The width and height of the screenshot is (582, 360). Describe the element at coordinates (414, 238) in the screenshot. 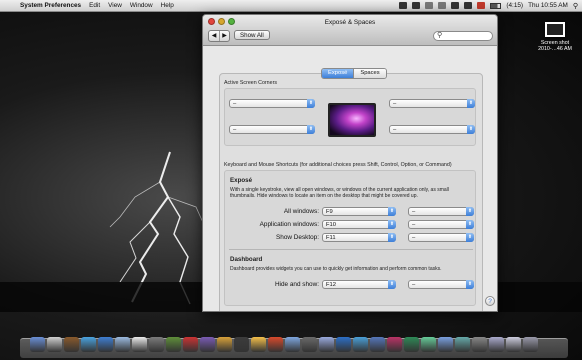

I see `show-desktop-mouse: –` at that location.